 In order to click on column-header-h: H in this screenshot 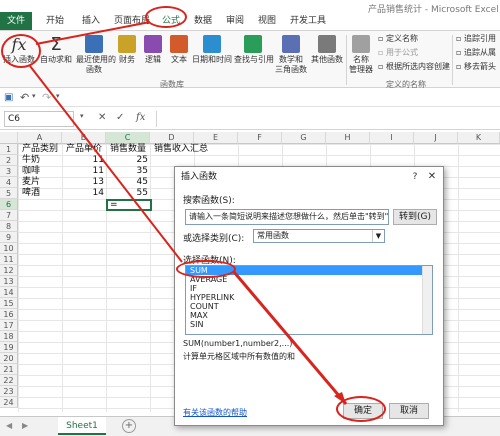, I will do `click(348, 138)`.